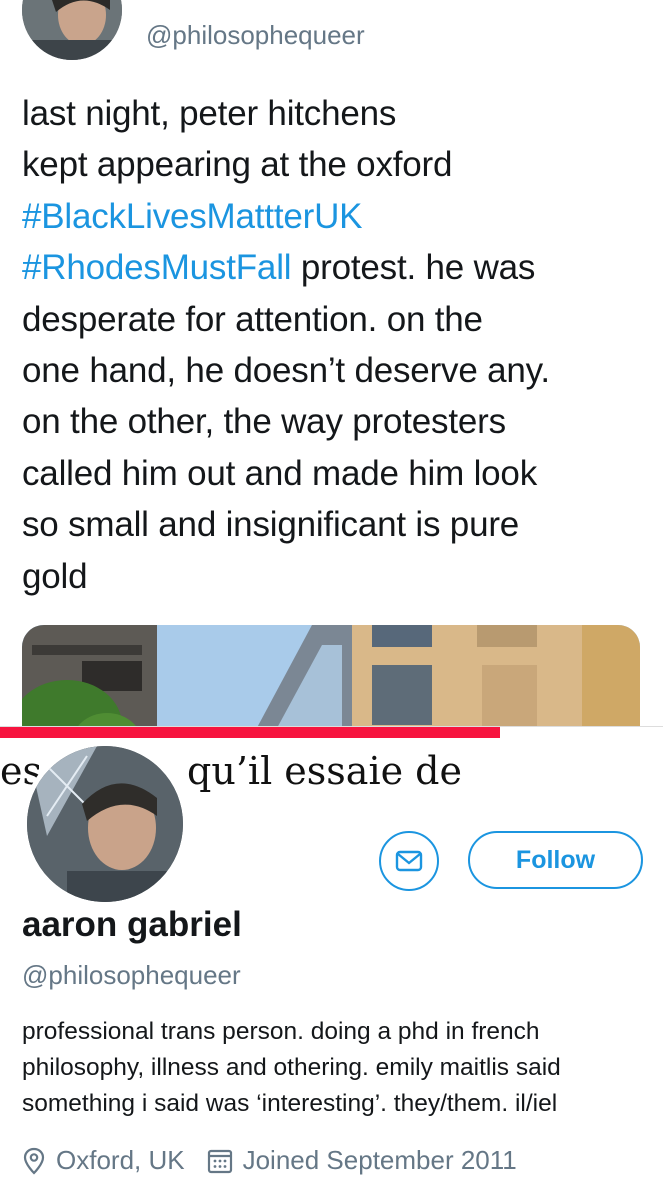 The height and width of the screenshot is (1200, 663). I want to click on profile-avatar, so click(105, 824).